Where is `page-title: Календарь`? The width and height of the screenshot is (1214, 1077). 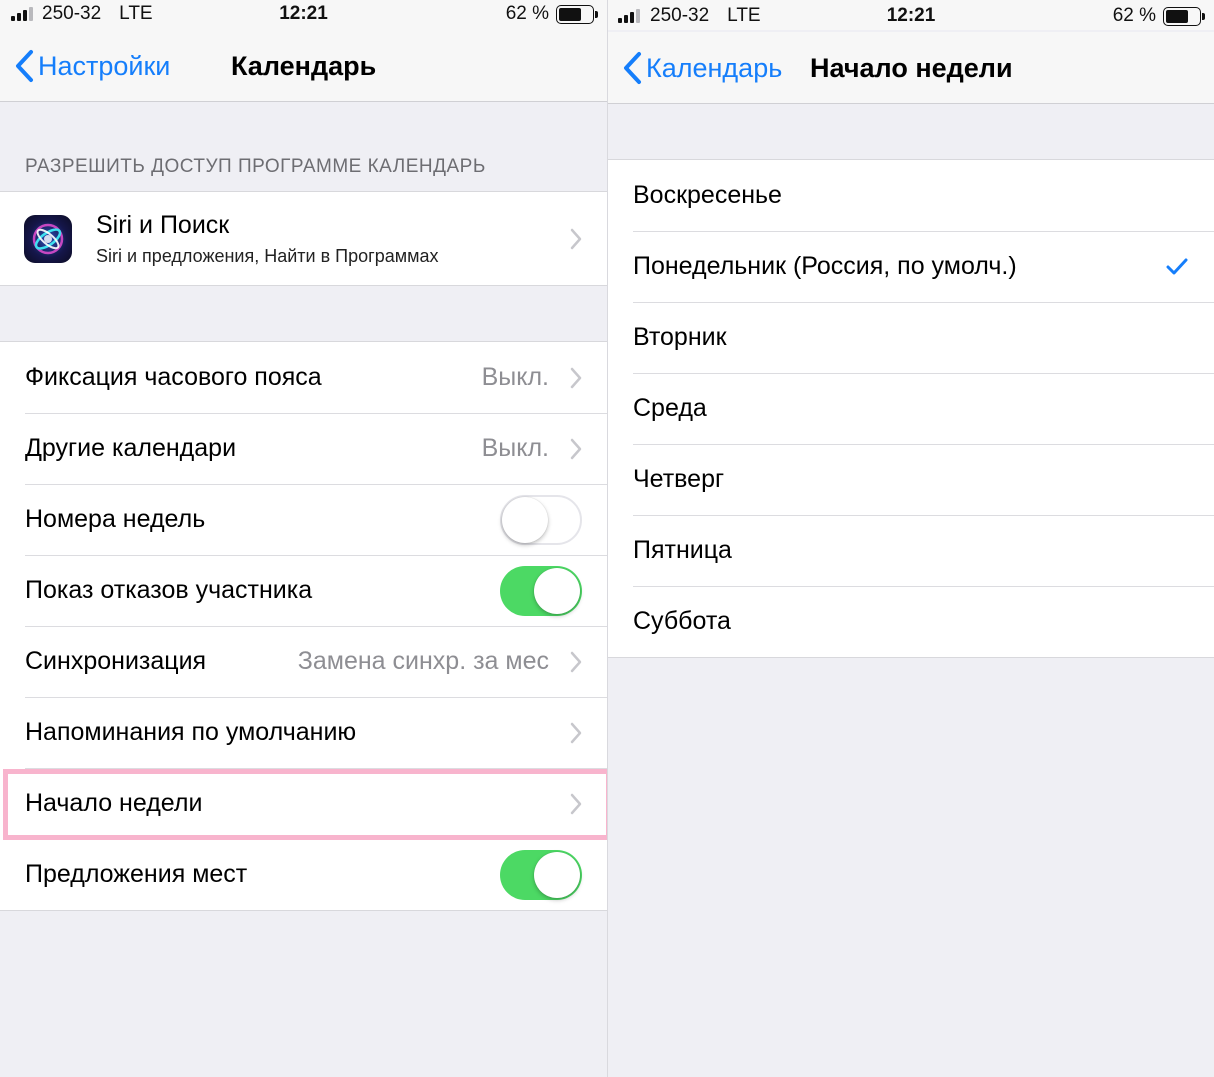 page-title: Календарь is located at coordinates (304, 65).